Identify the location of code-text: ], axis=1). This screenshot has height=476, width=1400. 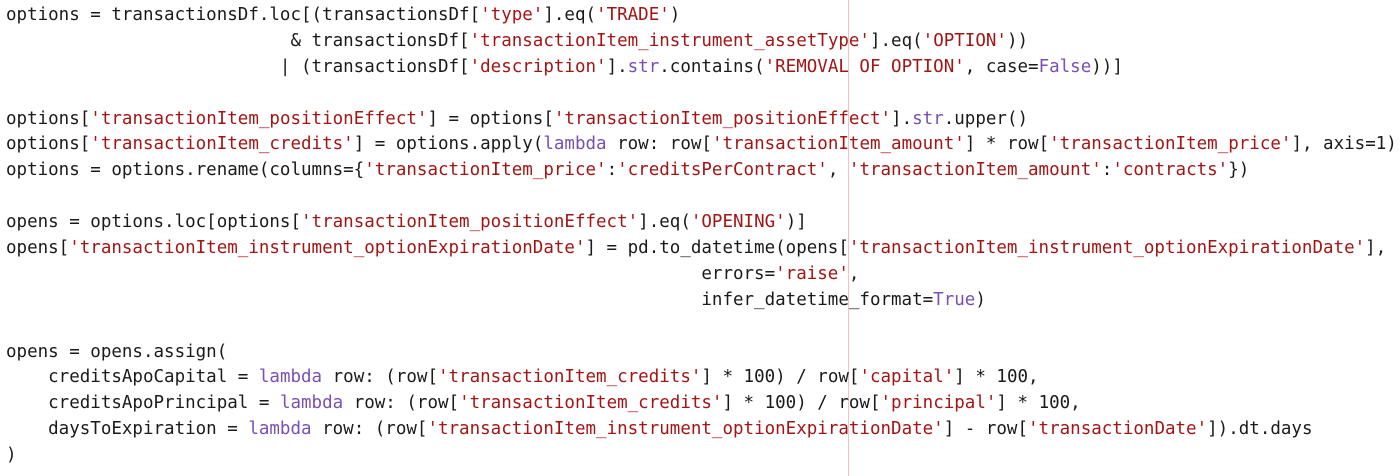
(1344, 144).